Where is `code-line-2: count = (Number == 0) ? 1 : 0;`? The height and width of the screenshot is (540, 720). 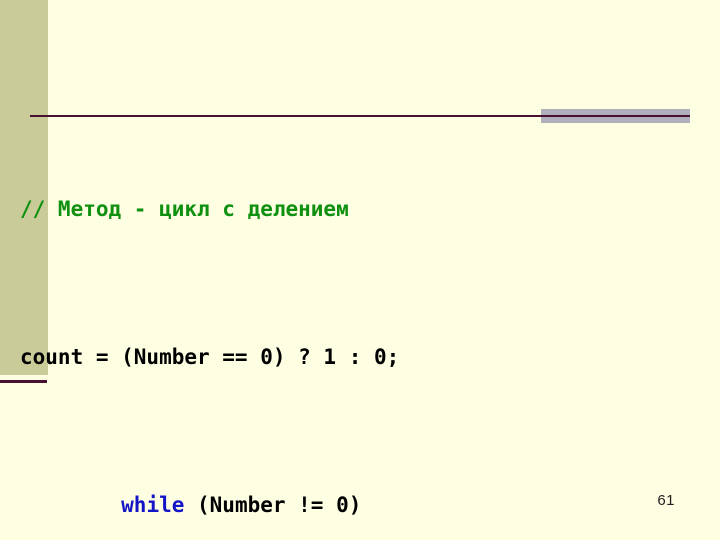 code-line-2: count = (Number == 0) ? 1 : 0; is located at coordinates (365, 357).